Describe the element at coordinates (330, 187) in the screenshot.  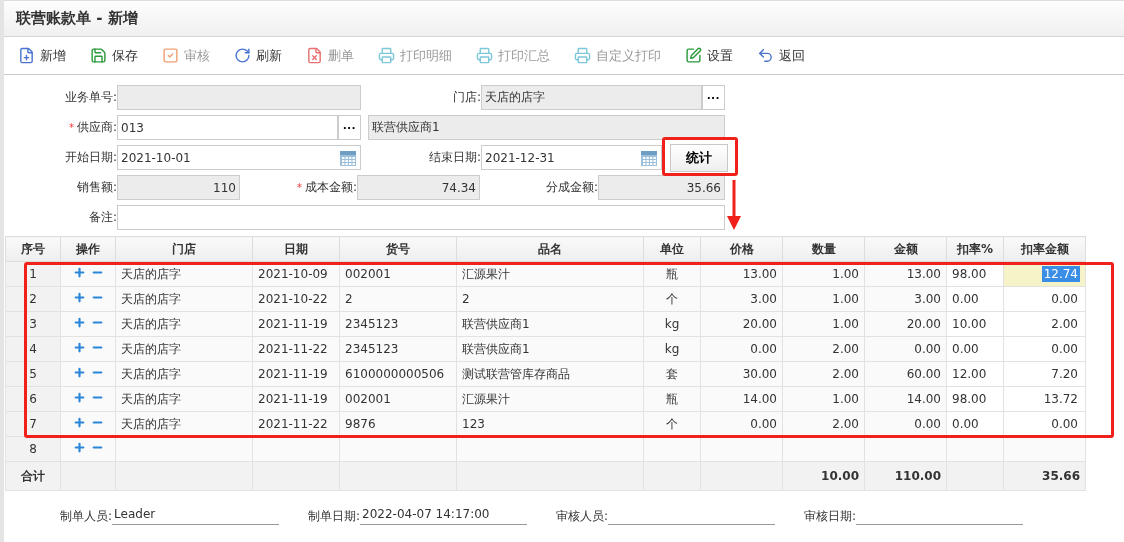
I see `field-label: 成本金额:` at that location.